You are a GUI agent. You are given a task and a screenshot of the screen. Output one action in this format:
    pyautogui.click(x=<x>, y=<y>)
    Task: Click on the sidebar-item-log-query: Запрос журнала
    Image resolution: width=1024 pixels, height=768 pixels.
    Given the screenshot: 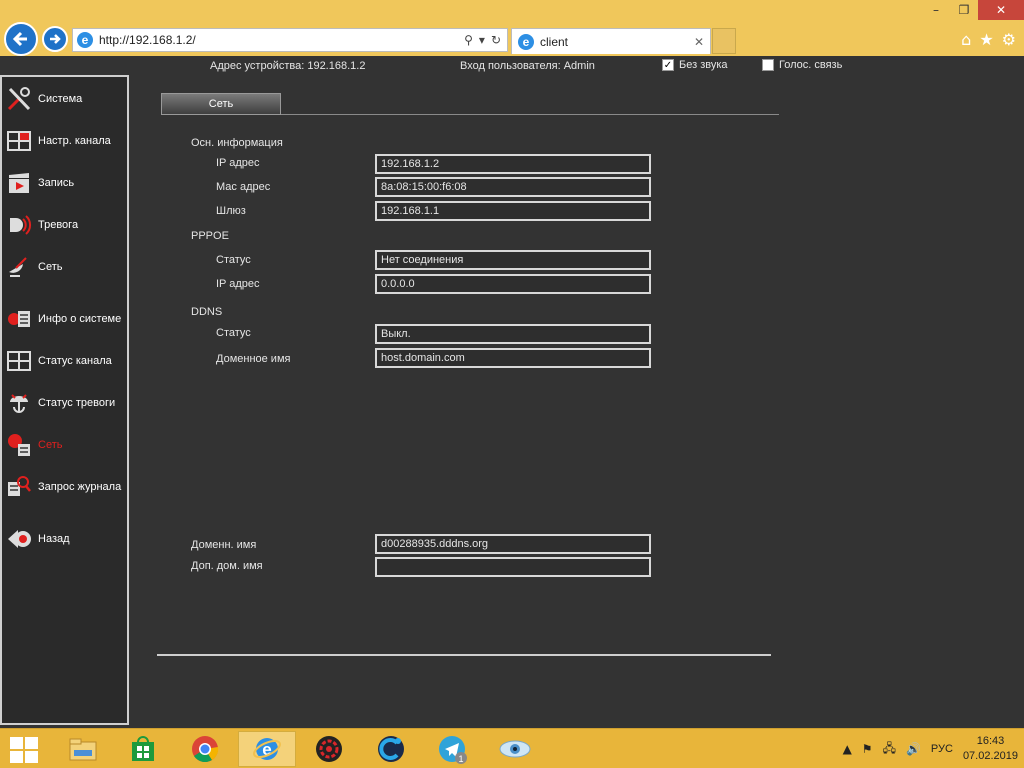 What is the action you would take?
    pyautogui.click(x=67, y=487)
    